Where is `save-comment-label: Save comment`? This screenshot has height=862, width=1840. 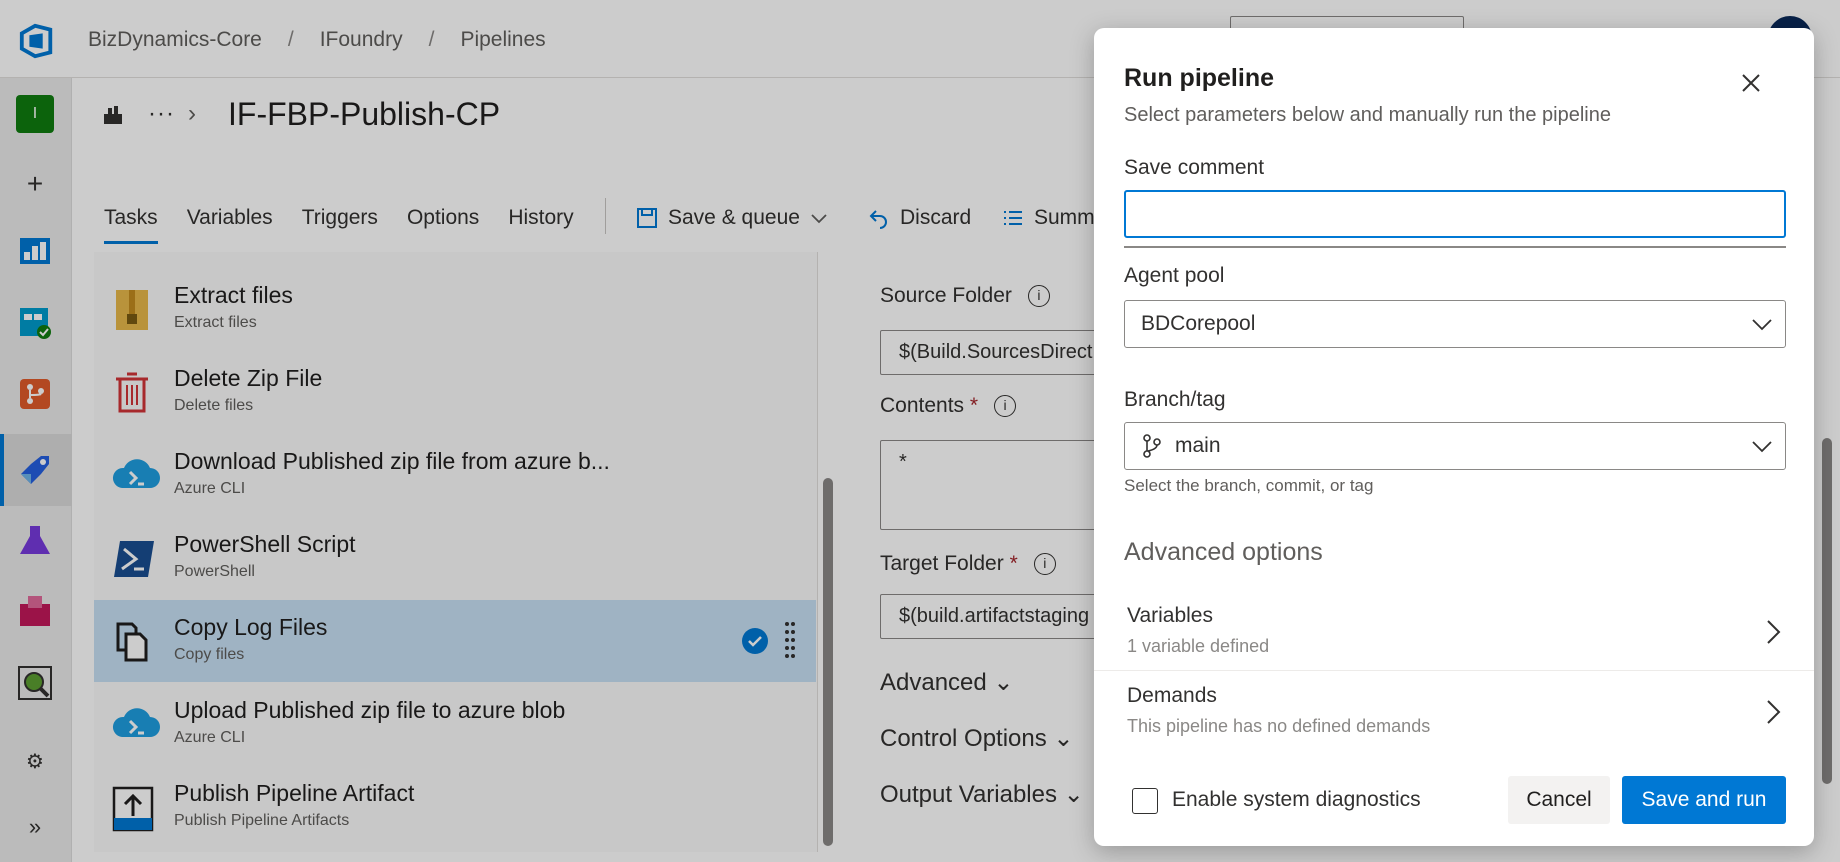
save-comment-label: Save comment is located at coordinates (1194, 167).